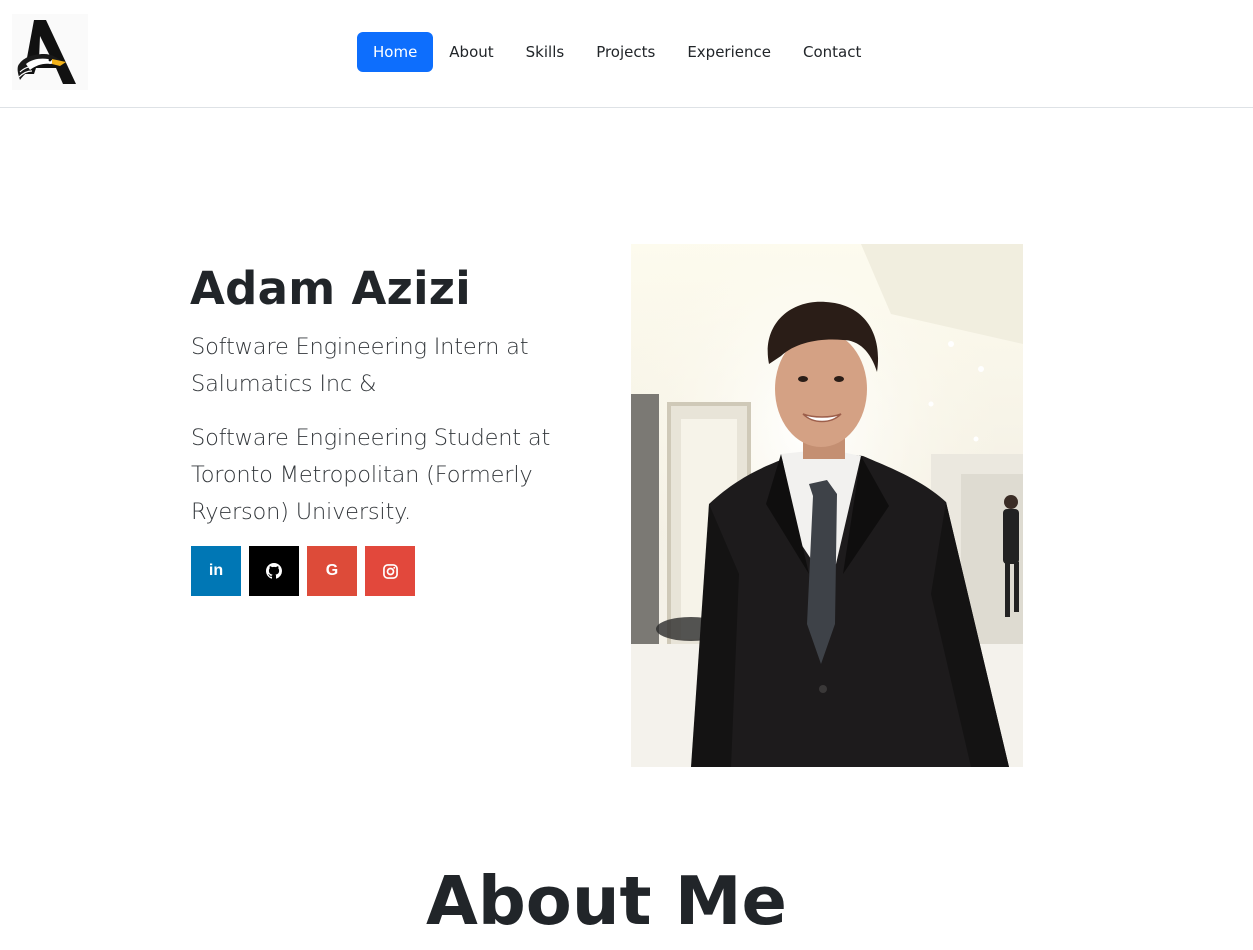 The width and height of the screenshot is (1253, 950). I want to click on about-section-title: About Me, so click(606, 901).